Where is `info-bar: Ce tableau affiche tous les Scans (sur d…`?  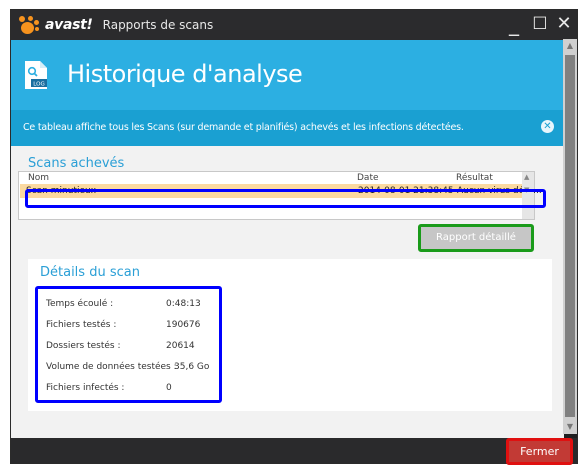 info-bar: Ce tableau affiche tous les Scans (sur d… is located at coordinates (287, 128).